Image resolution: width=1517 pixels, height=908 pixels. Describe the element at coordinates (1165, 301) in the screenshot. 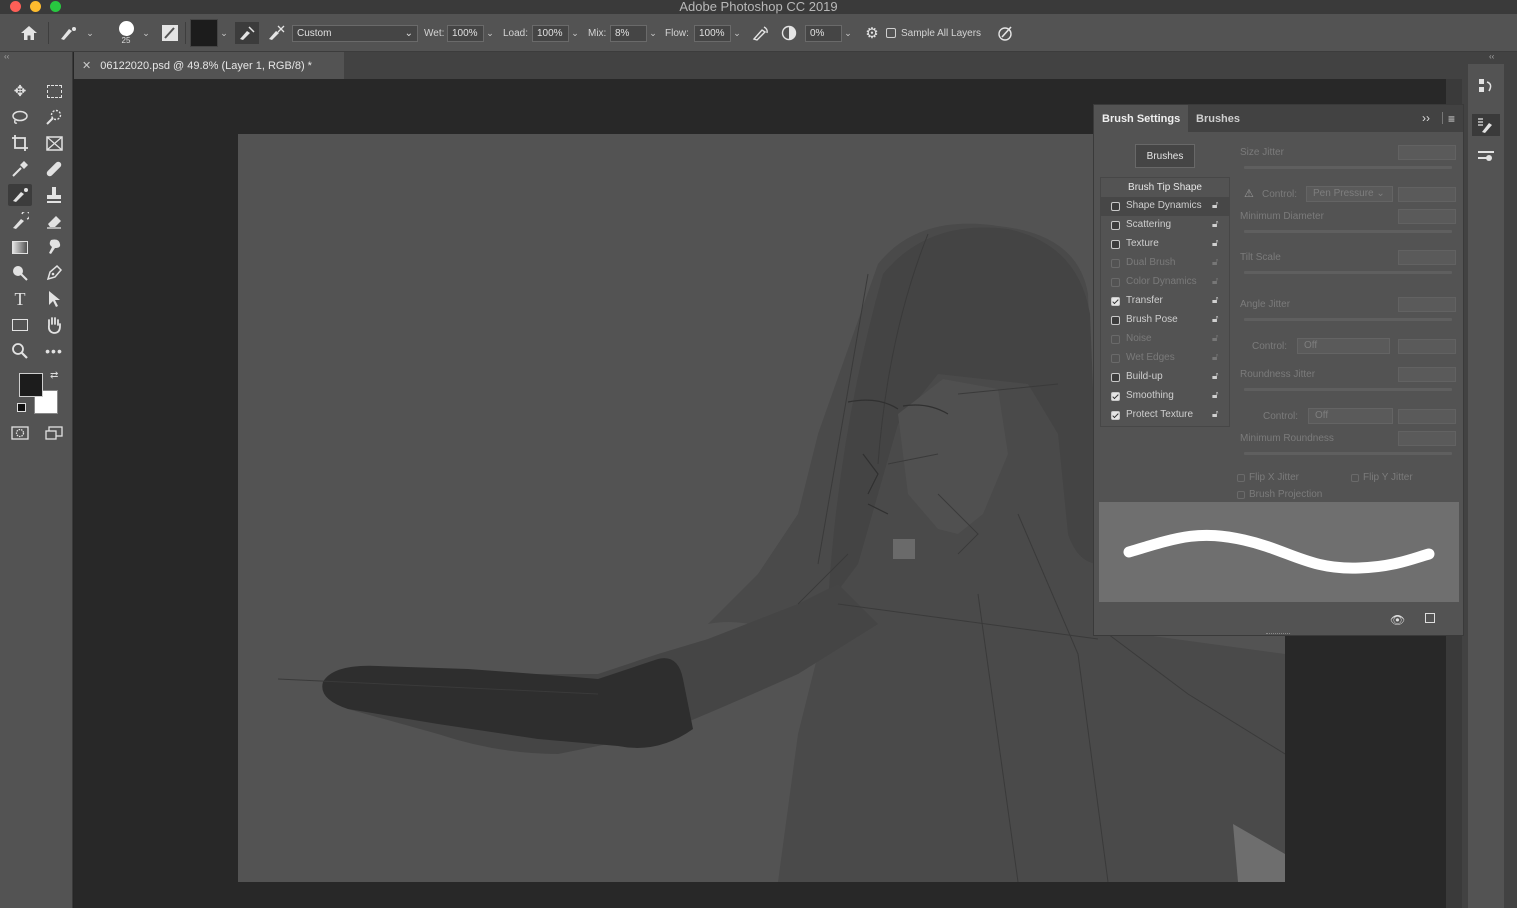

I see `list-item: Transfer 🔓︎` at that location.